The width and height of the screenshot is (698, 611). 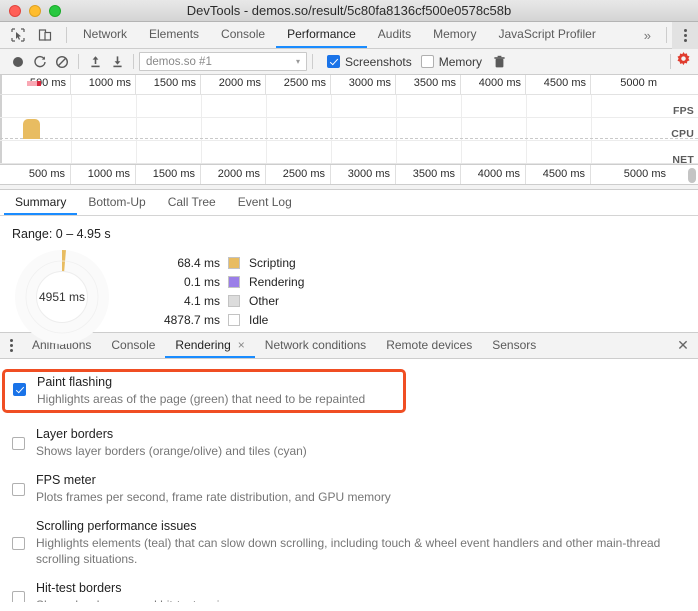 I want to click on summary-subtabs: Summary Bottom-Up Call Tree Event Log, so click(x=349, y=203).